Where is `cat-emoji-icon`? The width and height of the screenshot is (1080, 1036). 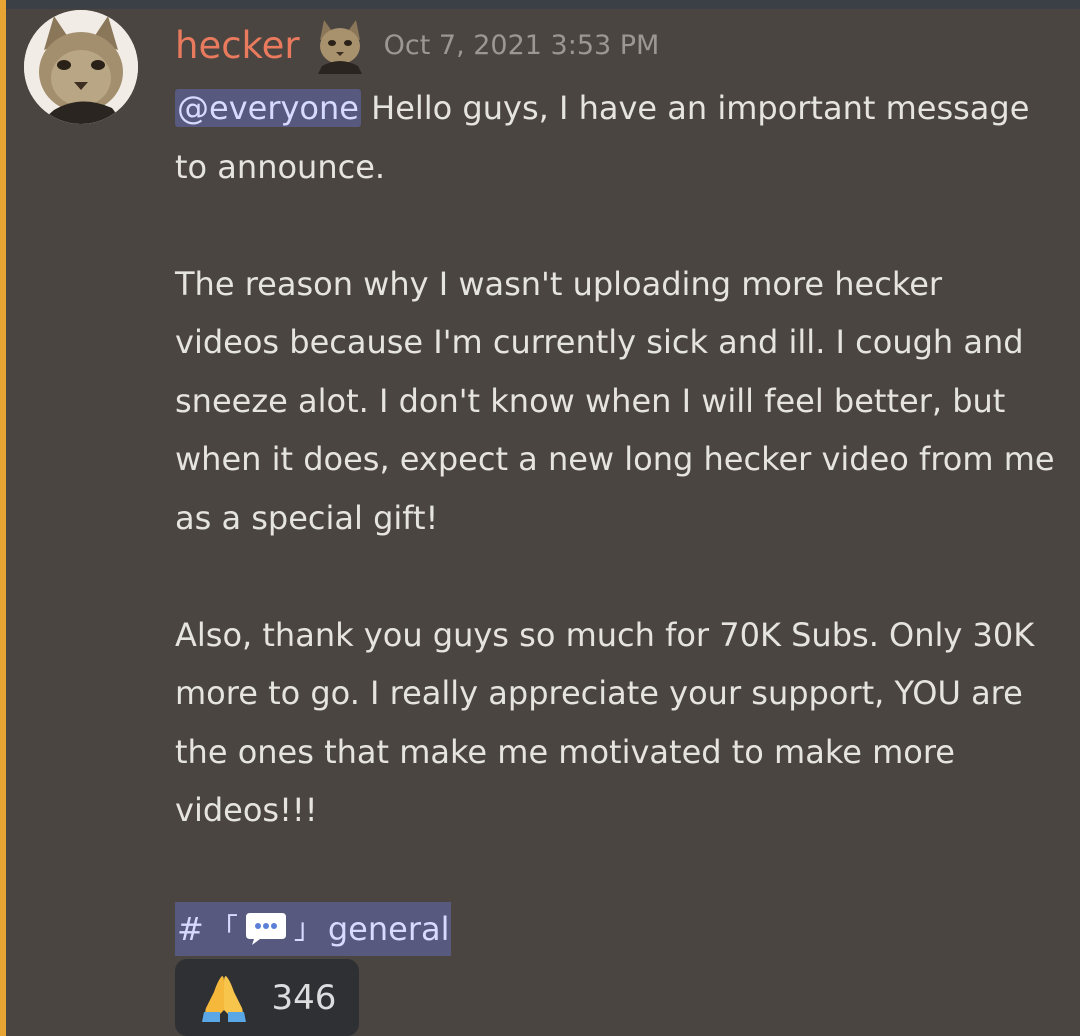
cat-emoji-icon is located at coordinates (340, 46).